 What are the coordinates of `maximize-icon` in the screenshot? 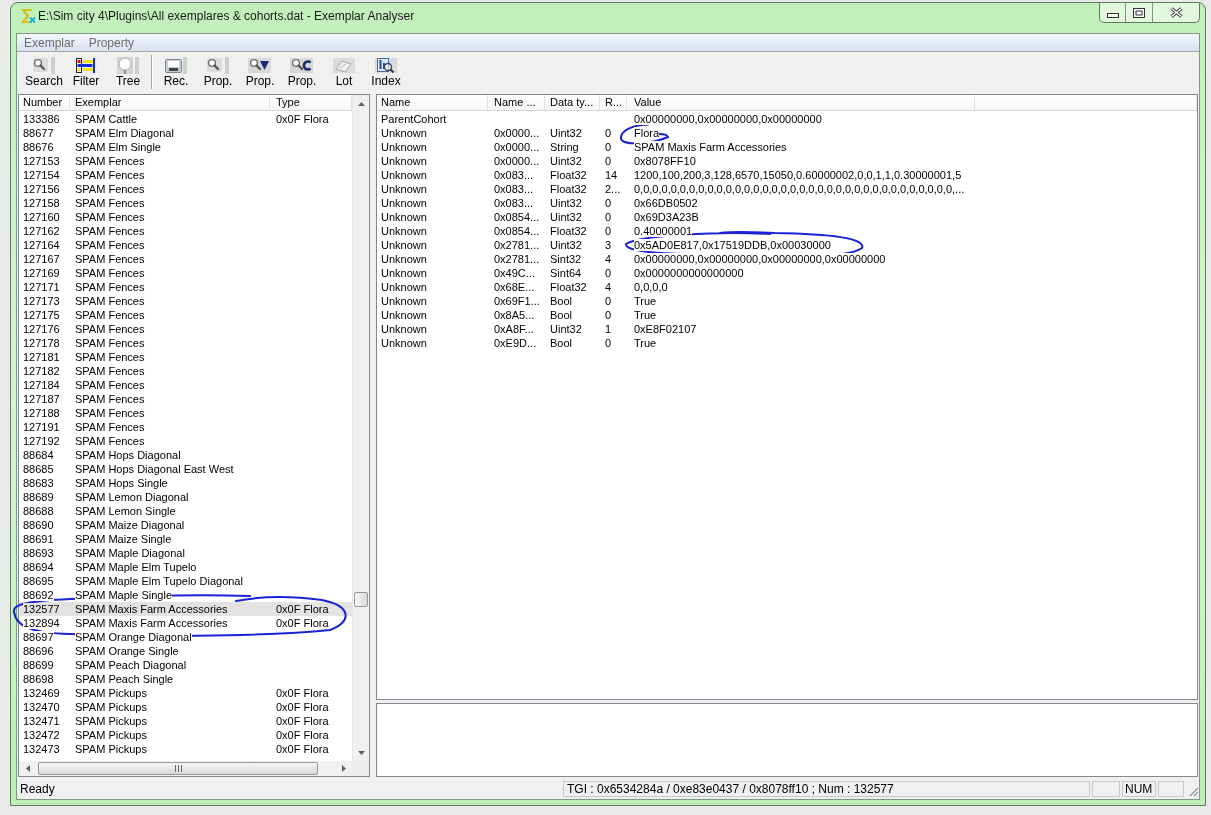 It's located at (1139, 12).